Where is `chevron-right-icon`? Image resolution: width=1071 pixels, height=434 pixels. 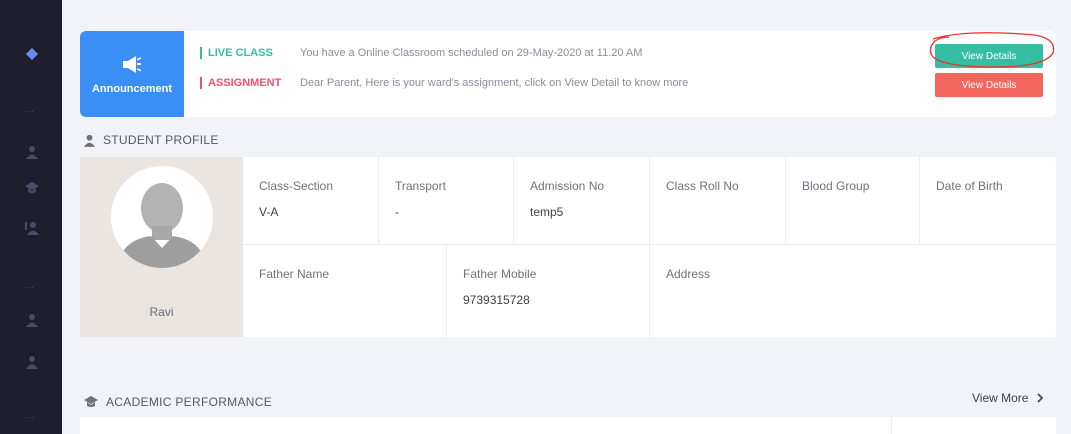
chevron-right-icon is located at coordinates (1040, 398).